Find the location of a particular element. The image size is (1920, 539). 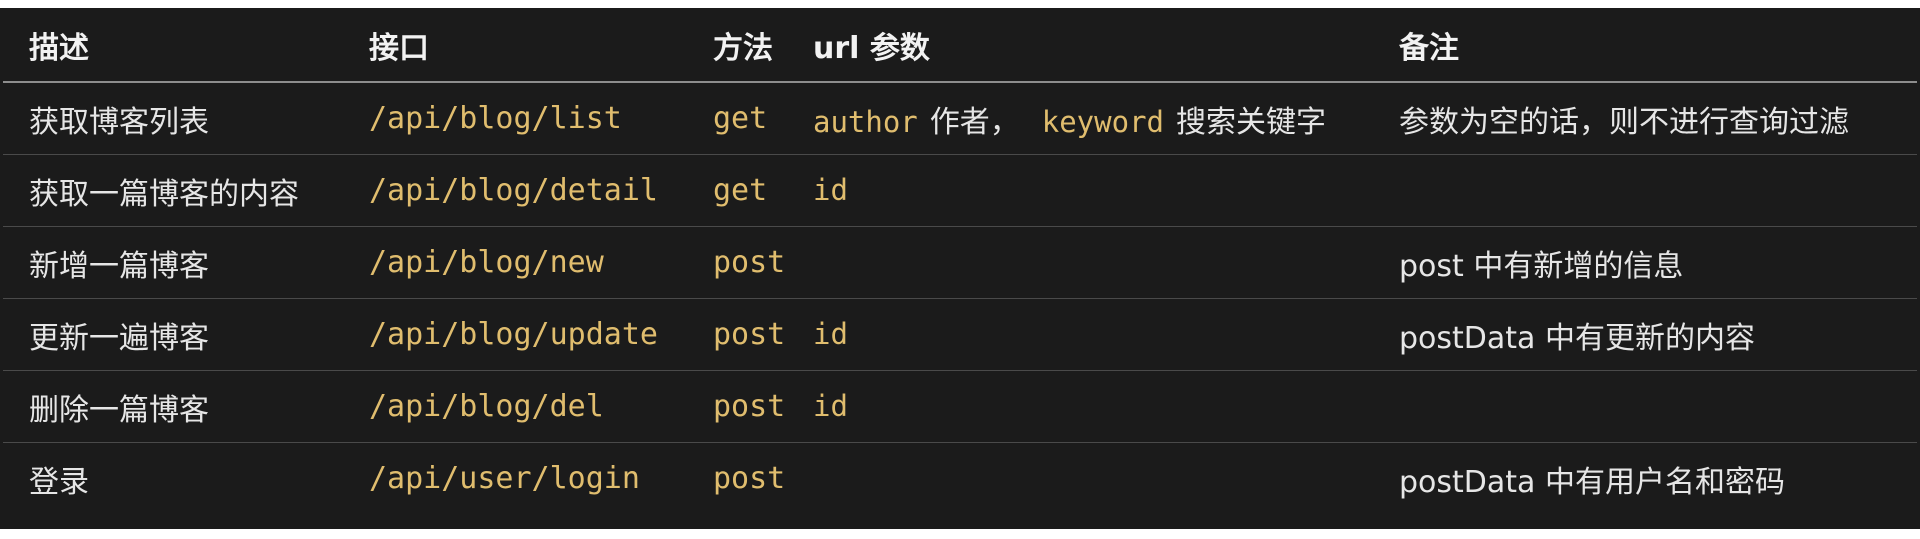

cell-description: 获取一篇博客的内容 is located at coordinates (172, 190).